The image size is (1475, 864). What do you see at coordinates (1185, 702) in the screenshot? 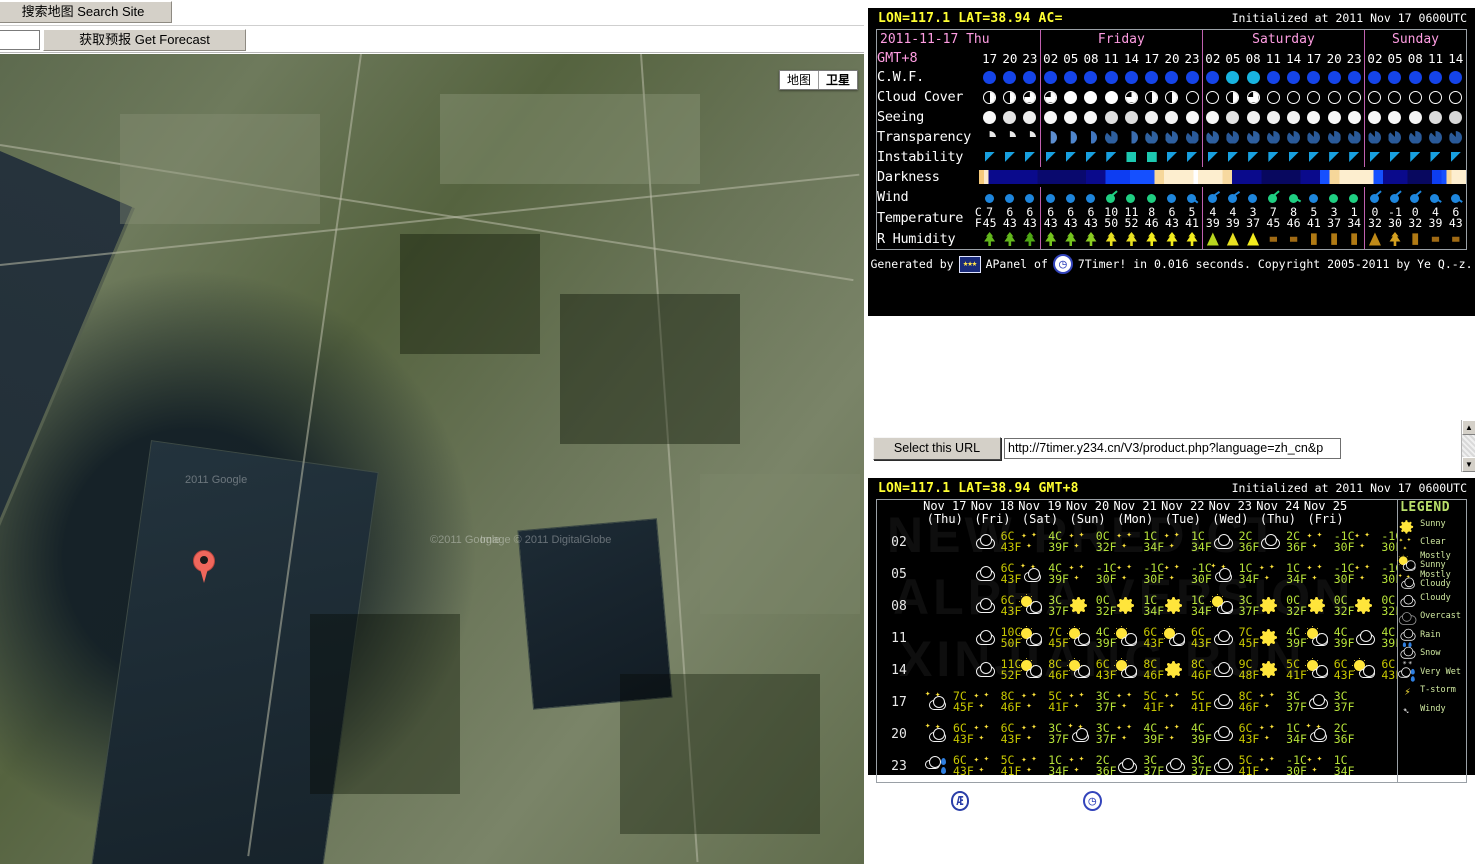
I see `forecast-cell: ✦ ✦ ✦ 5C 41F` at bounding box center [1185, 702].